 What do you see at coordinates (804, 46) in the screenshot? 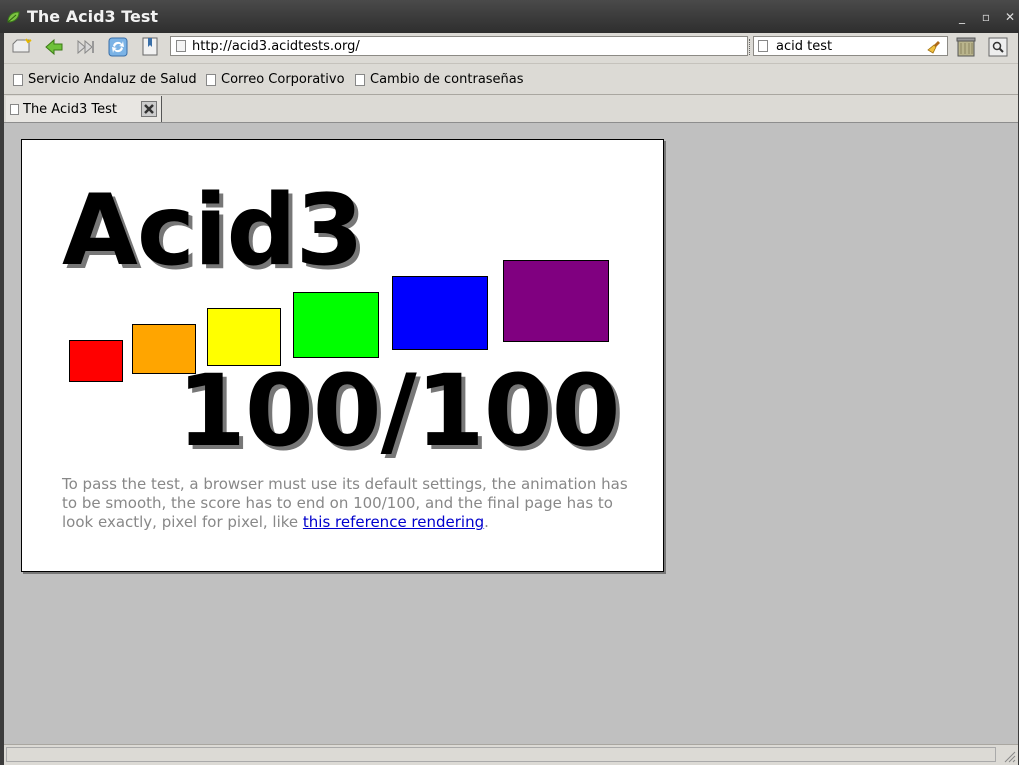
I see `search-text: acid test` at bounding box center [804, 46].